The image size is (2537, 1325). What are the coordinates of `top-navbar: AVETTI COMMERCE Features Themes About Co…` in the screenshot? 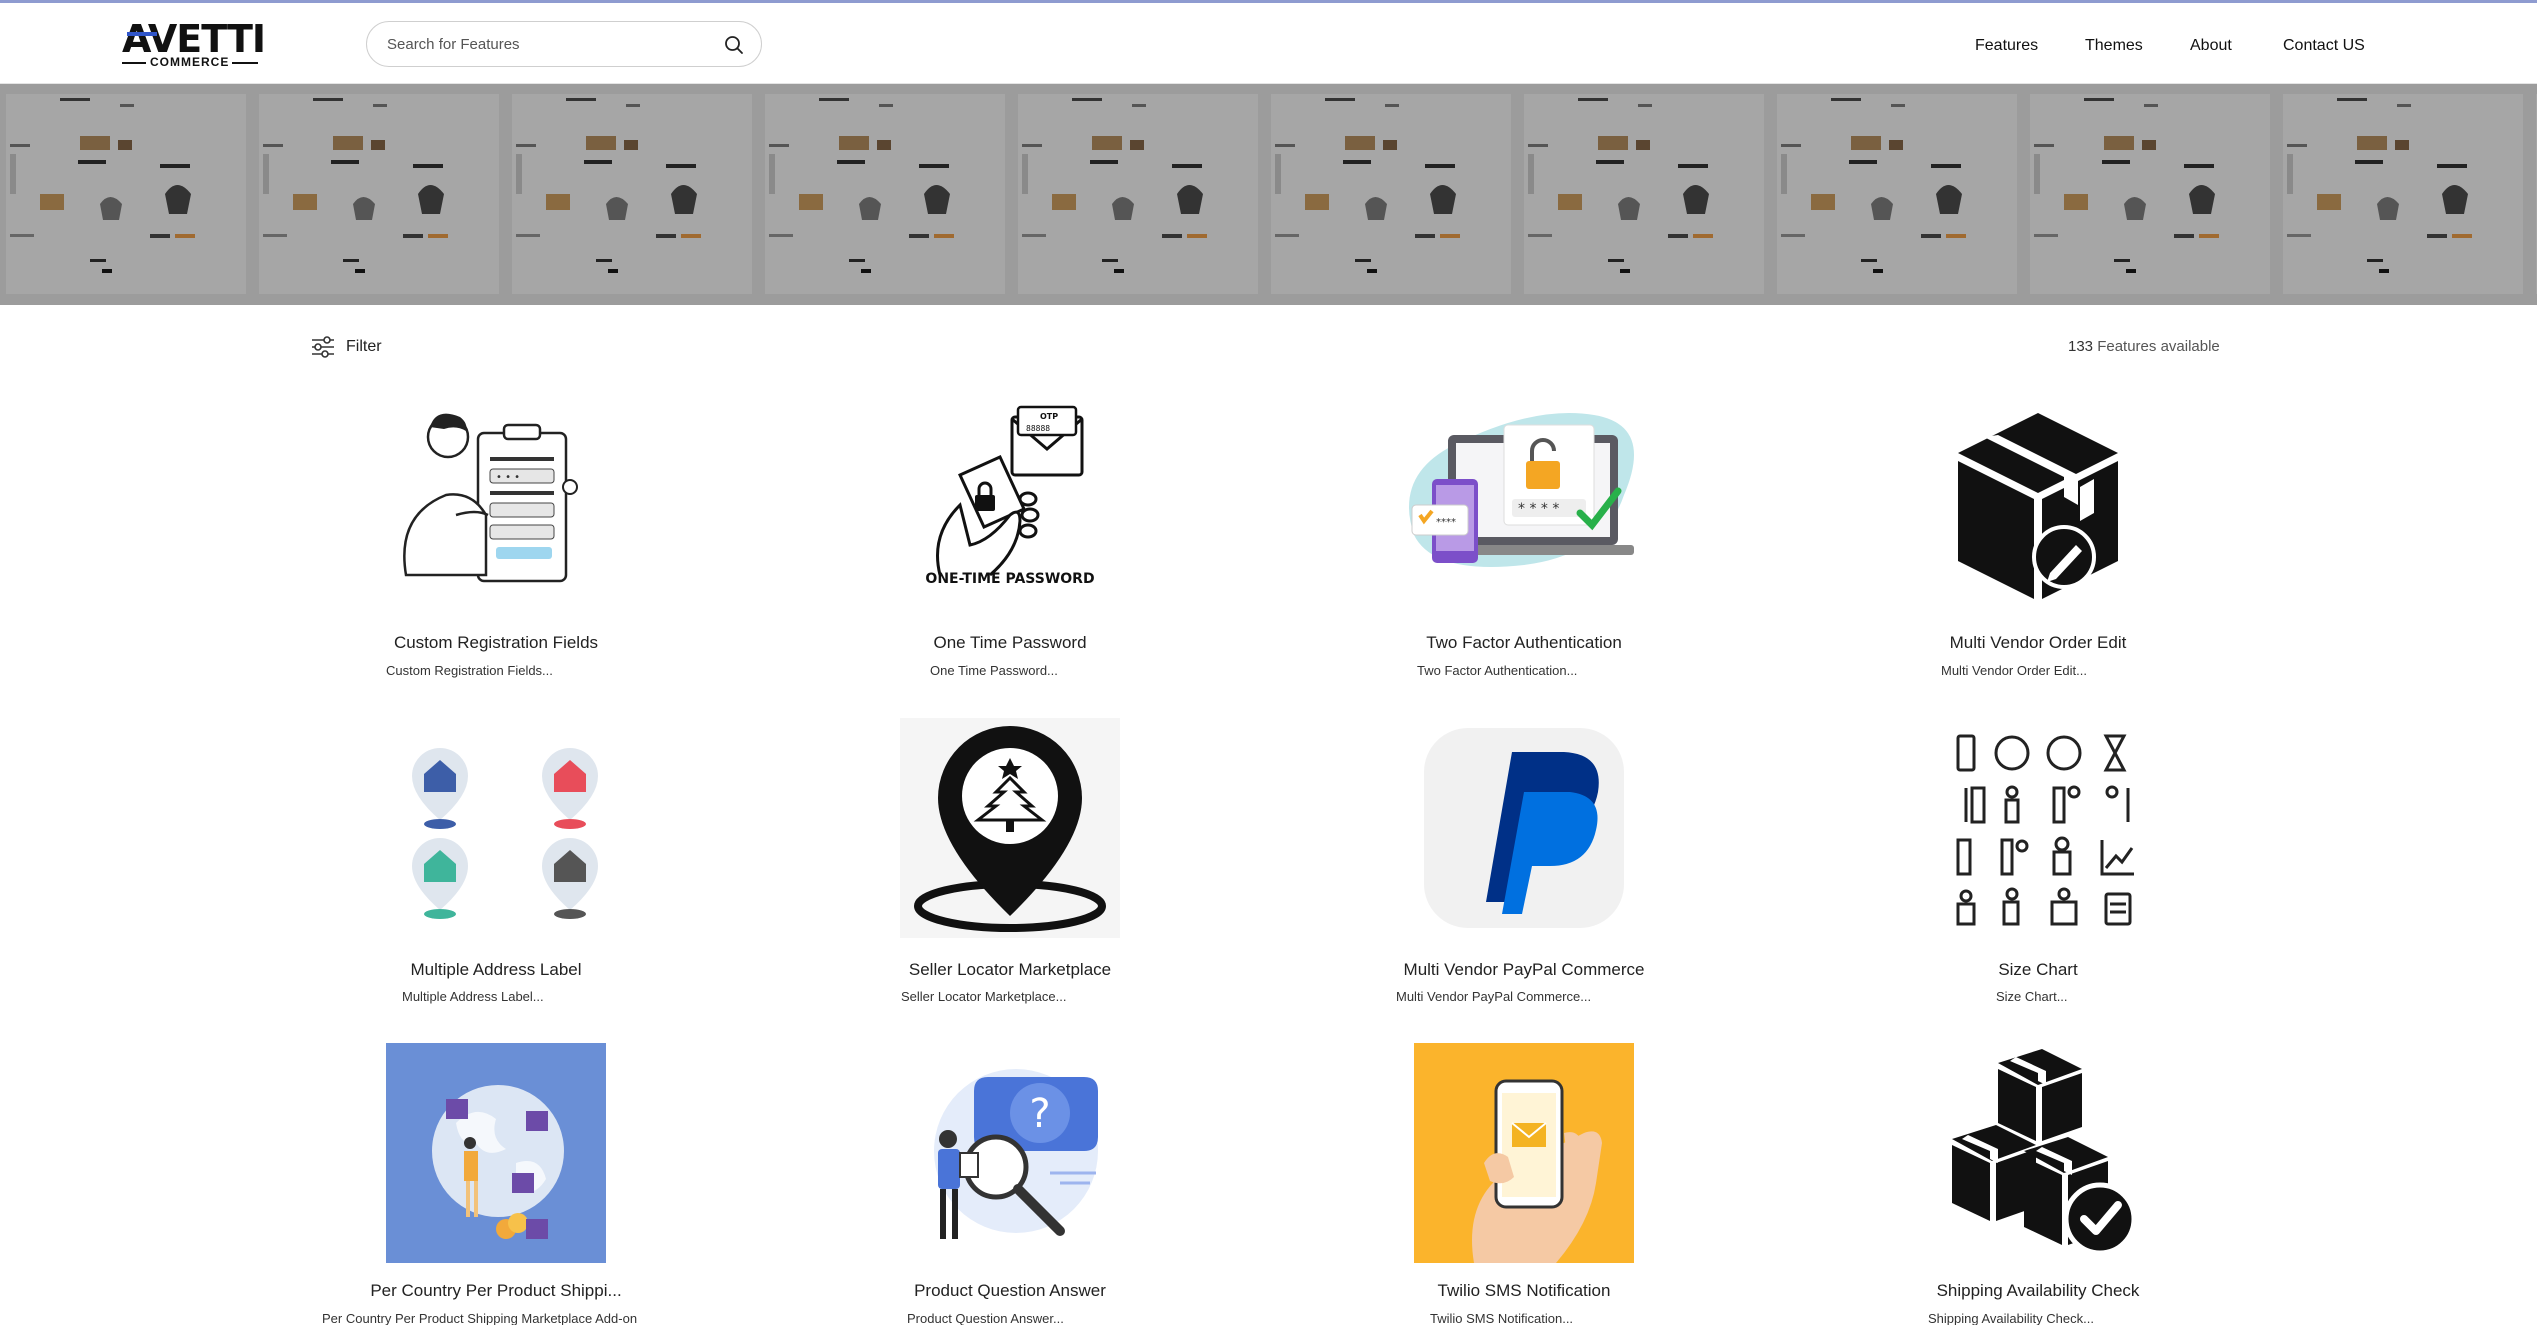 It's located at (1268, 43).